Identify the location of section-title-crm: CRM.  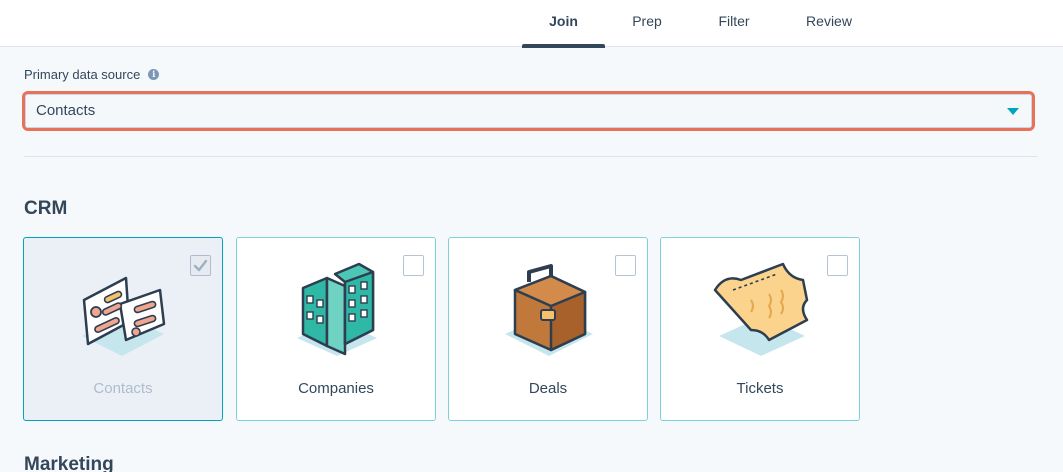
(46, 208).